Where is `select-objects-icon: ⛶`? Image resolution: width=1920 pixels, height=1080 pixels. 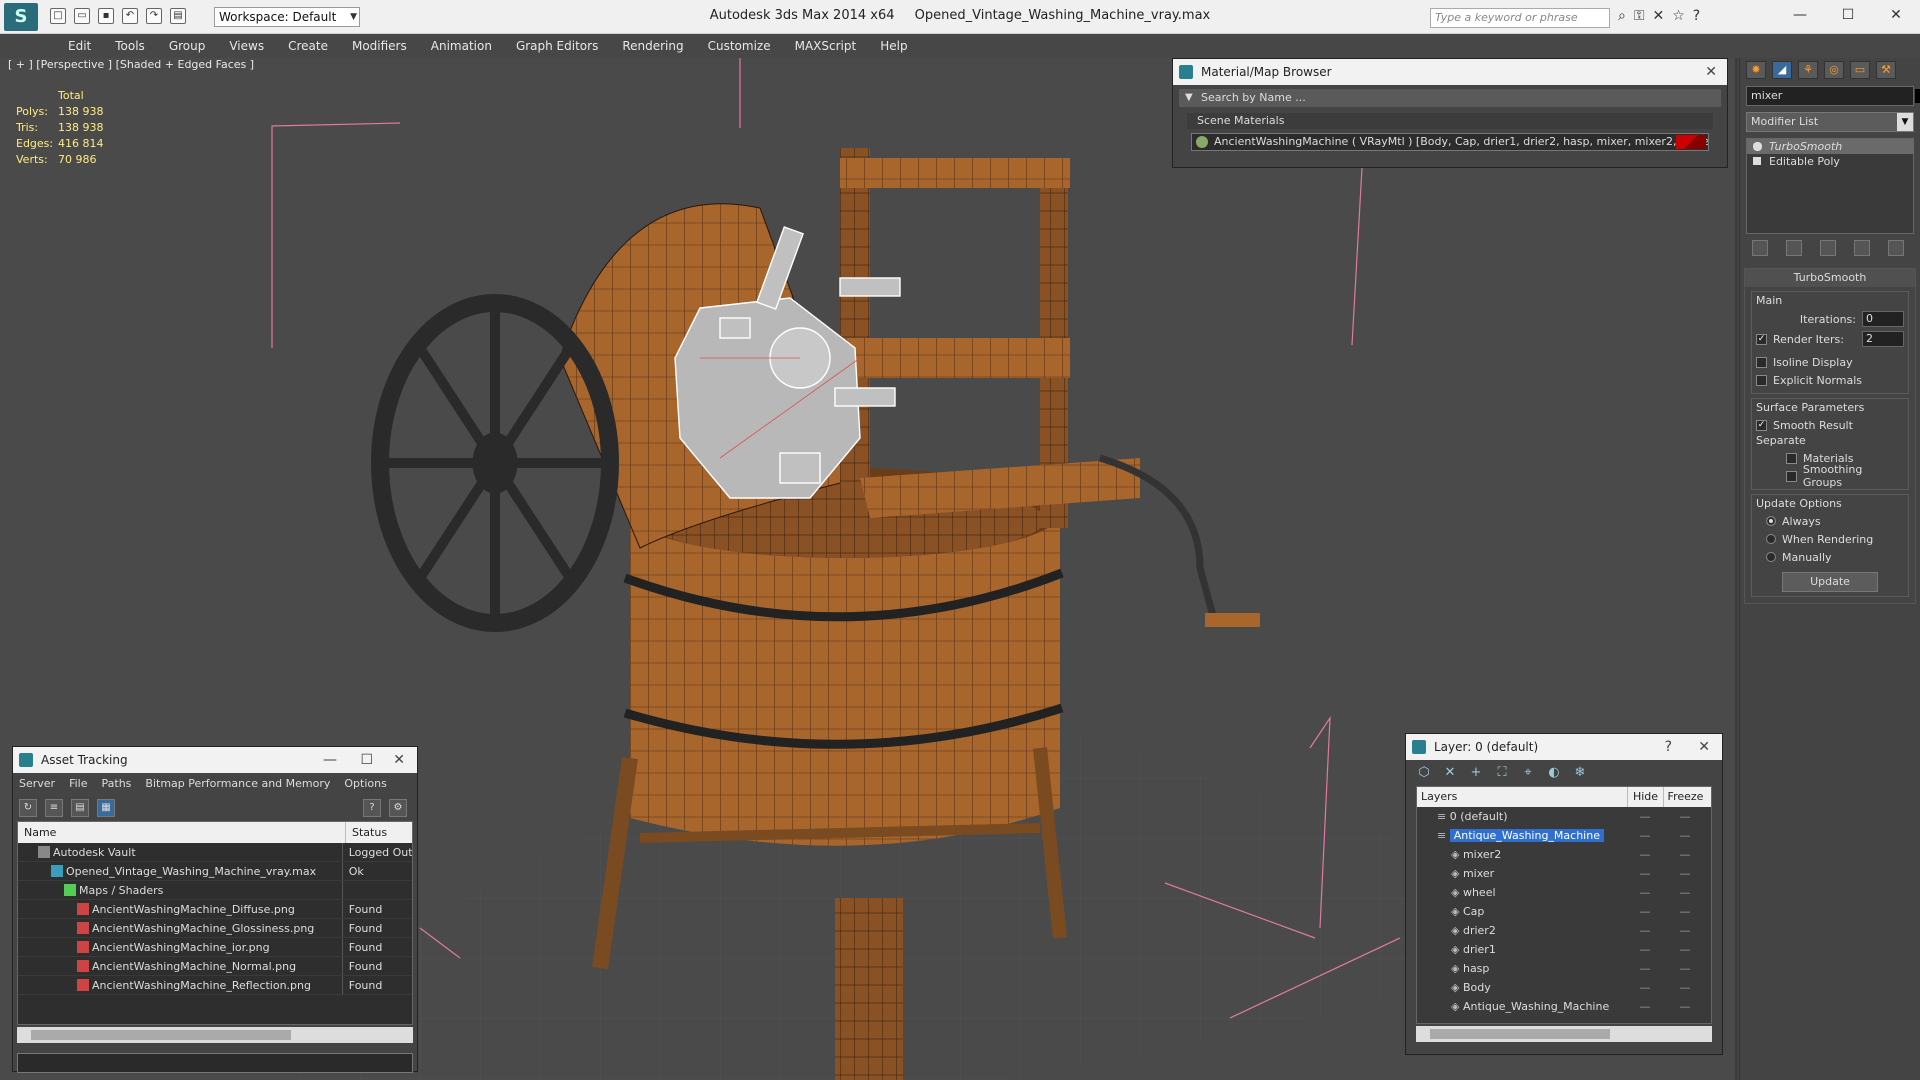
select-objects-icon: ⛶ is located at coordinates (1502, 773).